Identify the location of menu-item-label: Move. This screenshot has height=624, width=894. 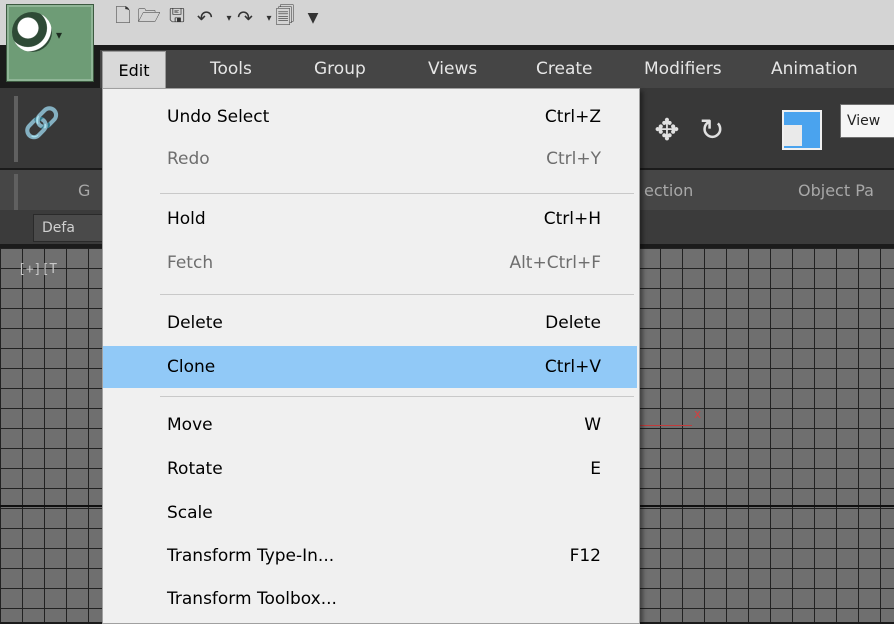
(190, 425).